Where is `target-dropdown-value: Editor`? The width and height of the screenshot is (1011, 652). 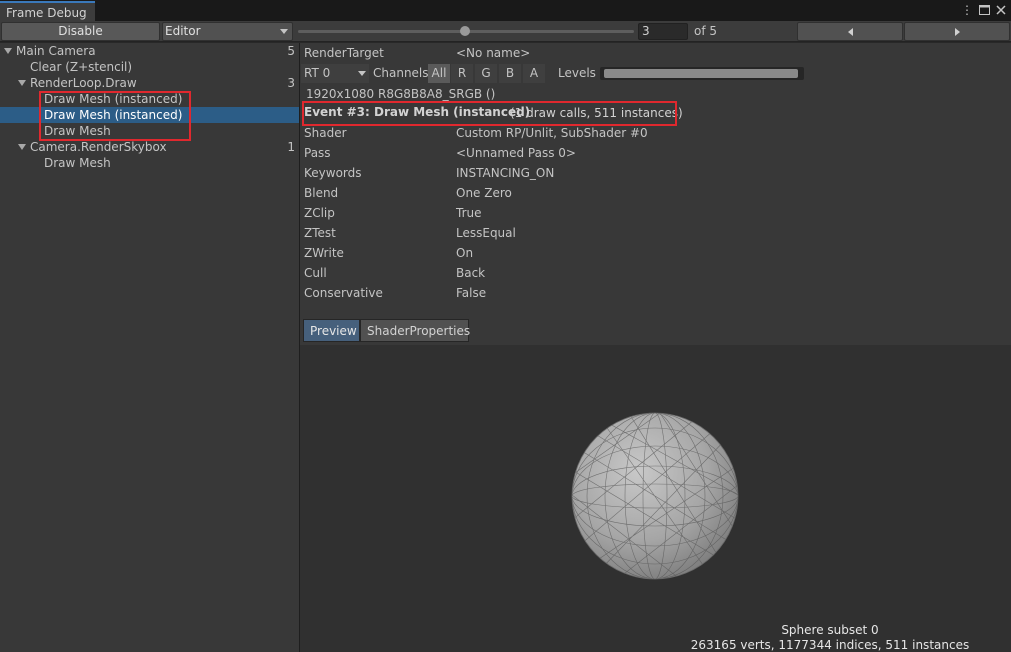
target-dropdown-value: Editor is located at coordinates (183, 31).